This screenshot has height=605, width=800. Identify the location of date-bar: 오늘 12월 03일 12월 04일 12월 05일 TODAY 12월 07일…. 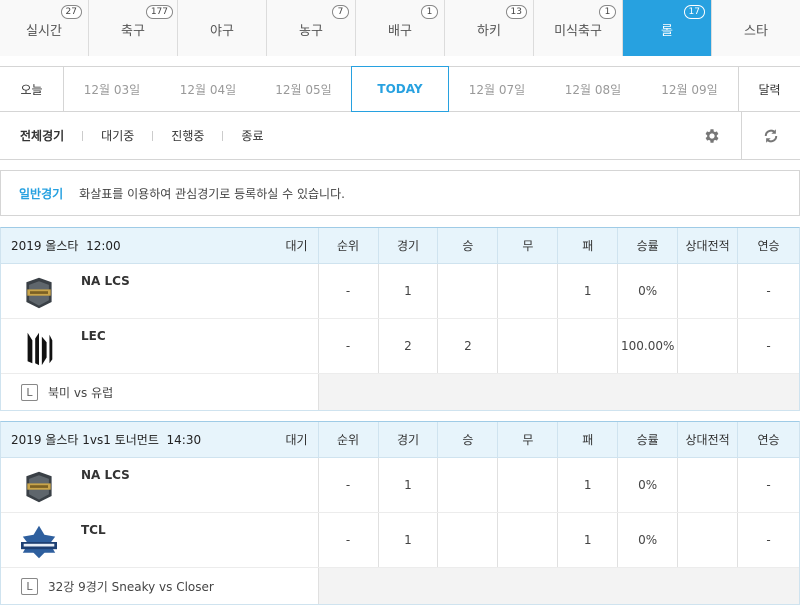
(400, 89).